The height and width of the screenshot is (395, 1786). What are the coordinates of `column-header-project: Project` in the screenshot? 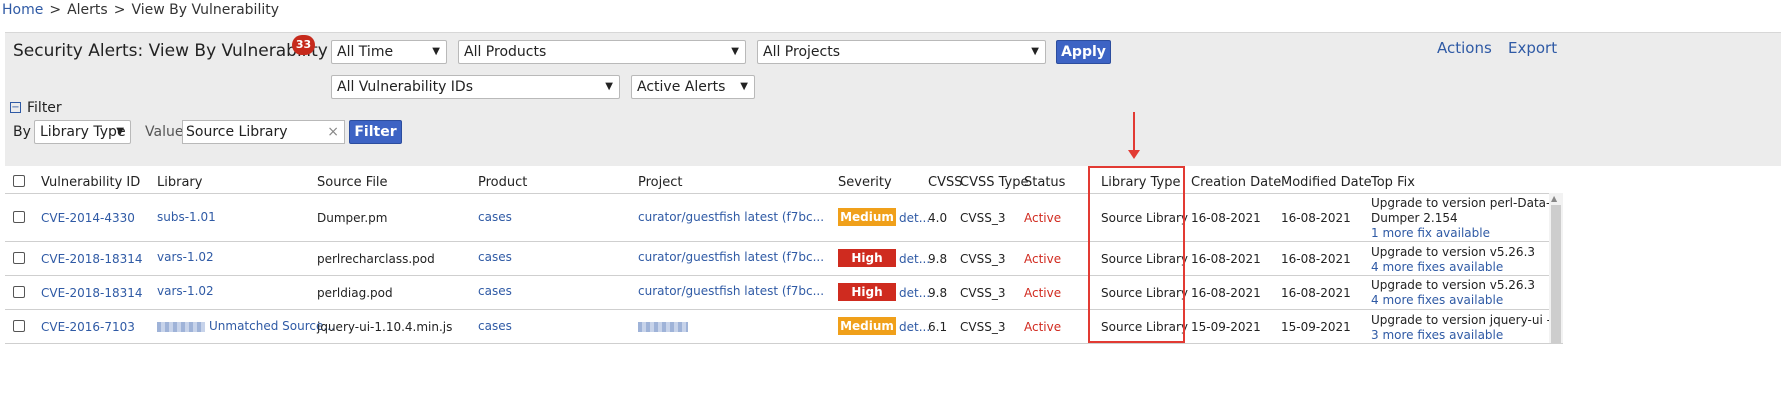 It's located at (660, 182).